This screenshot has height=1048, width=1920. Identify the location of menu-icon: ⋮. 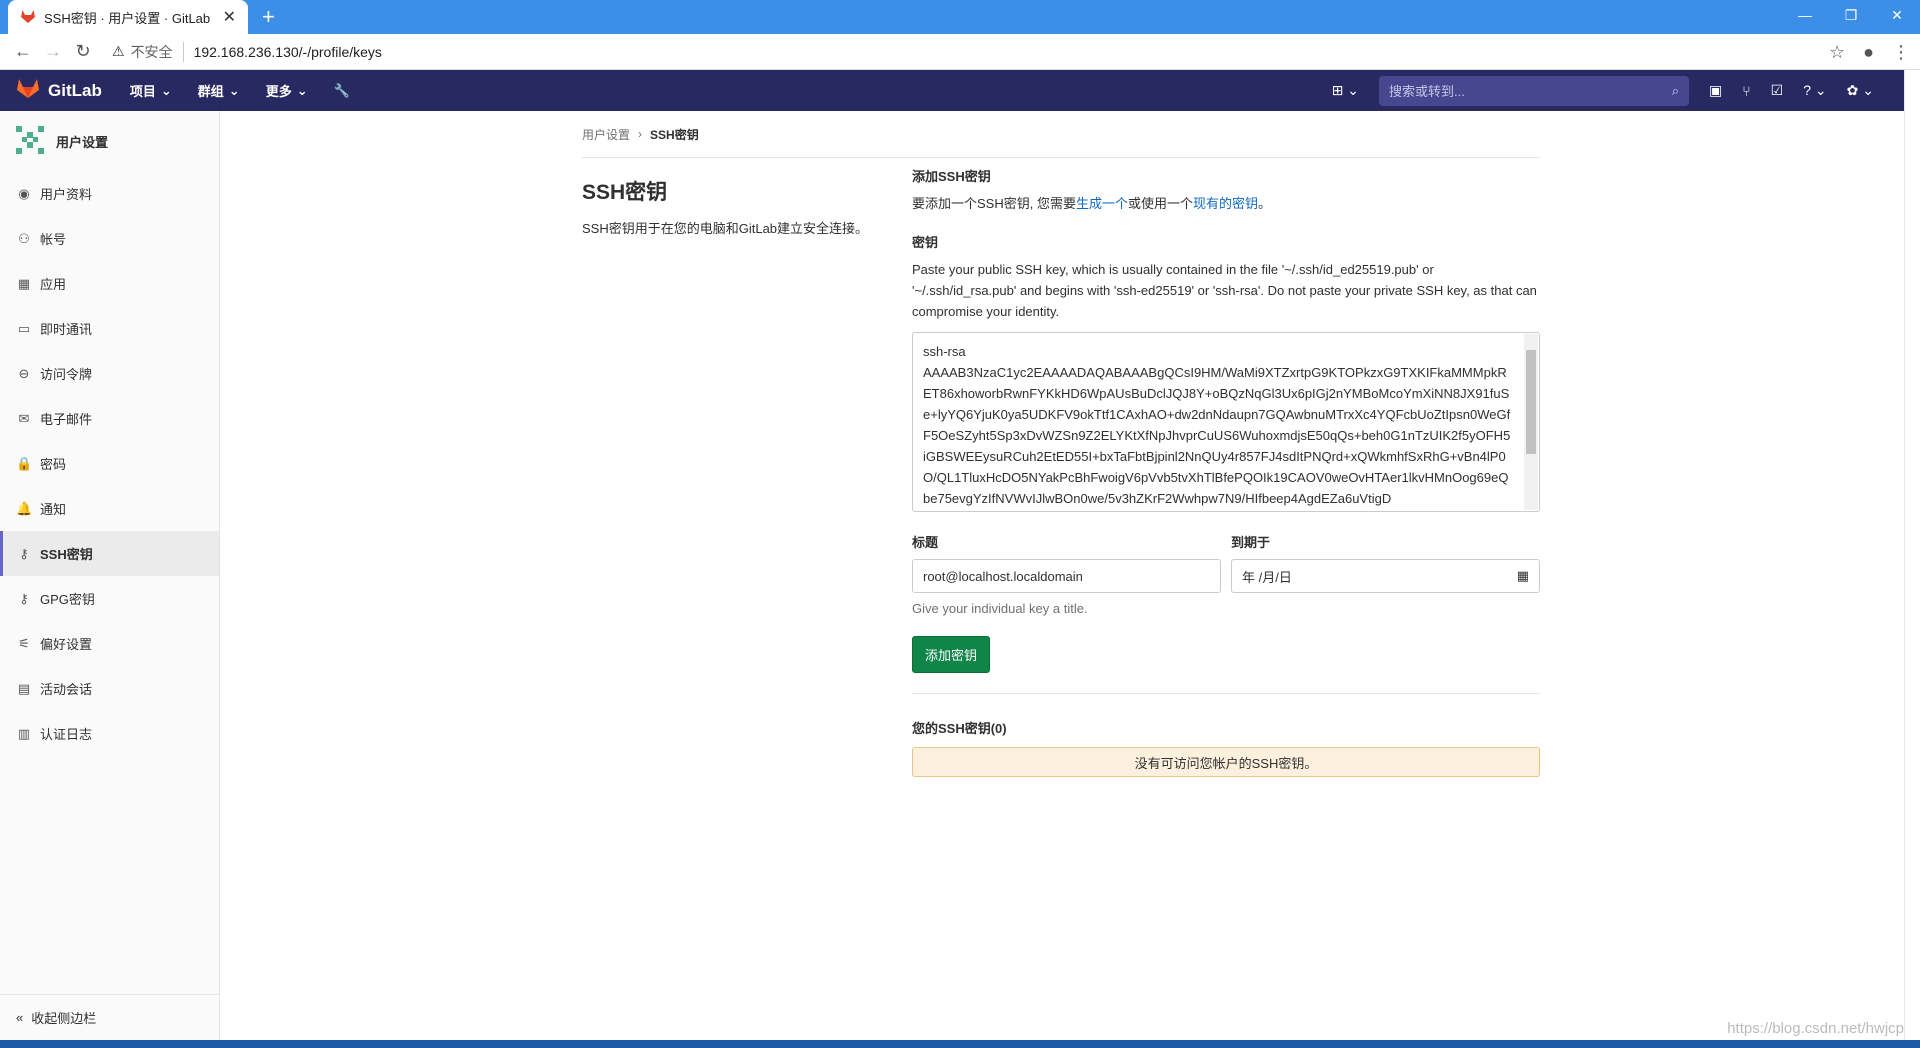
(1901, 52).